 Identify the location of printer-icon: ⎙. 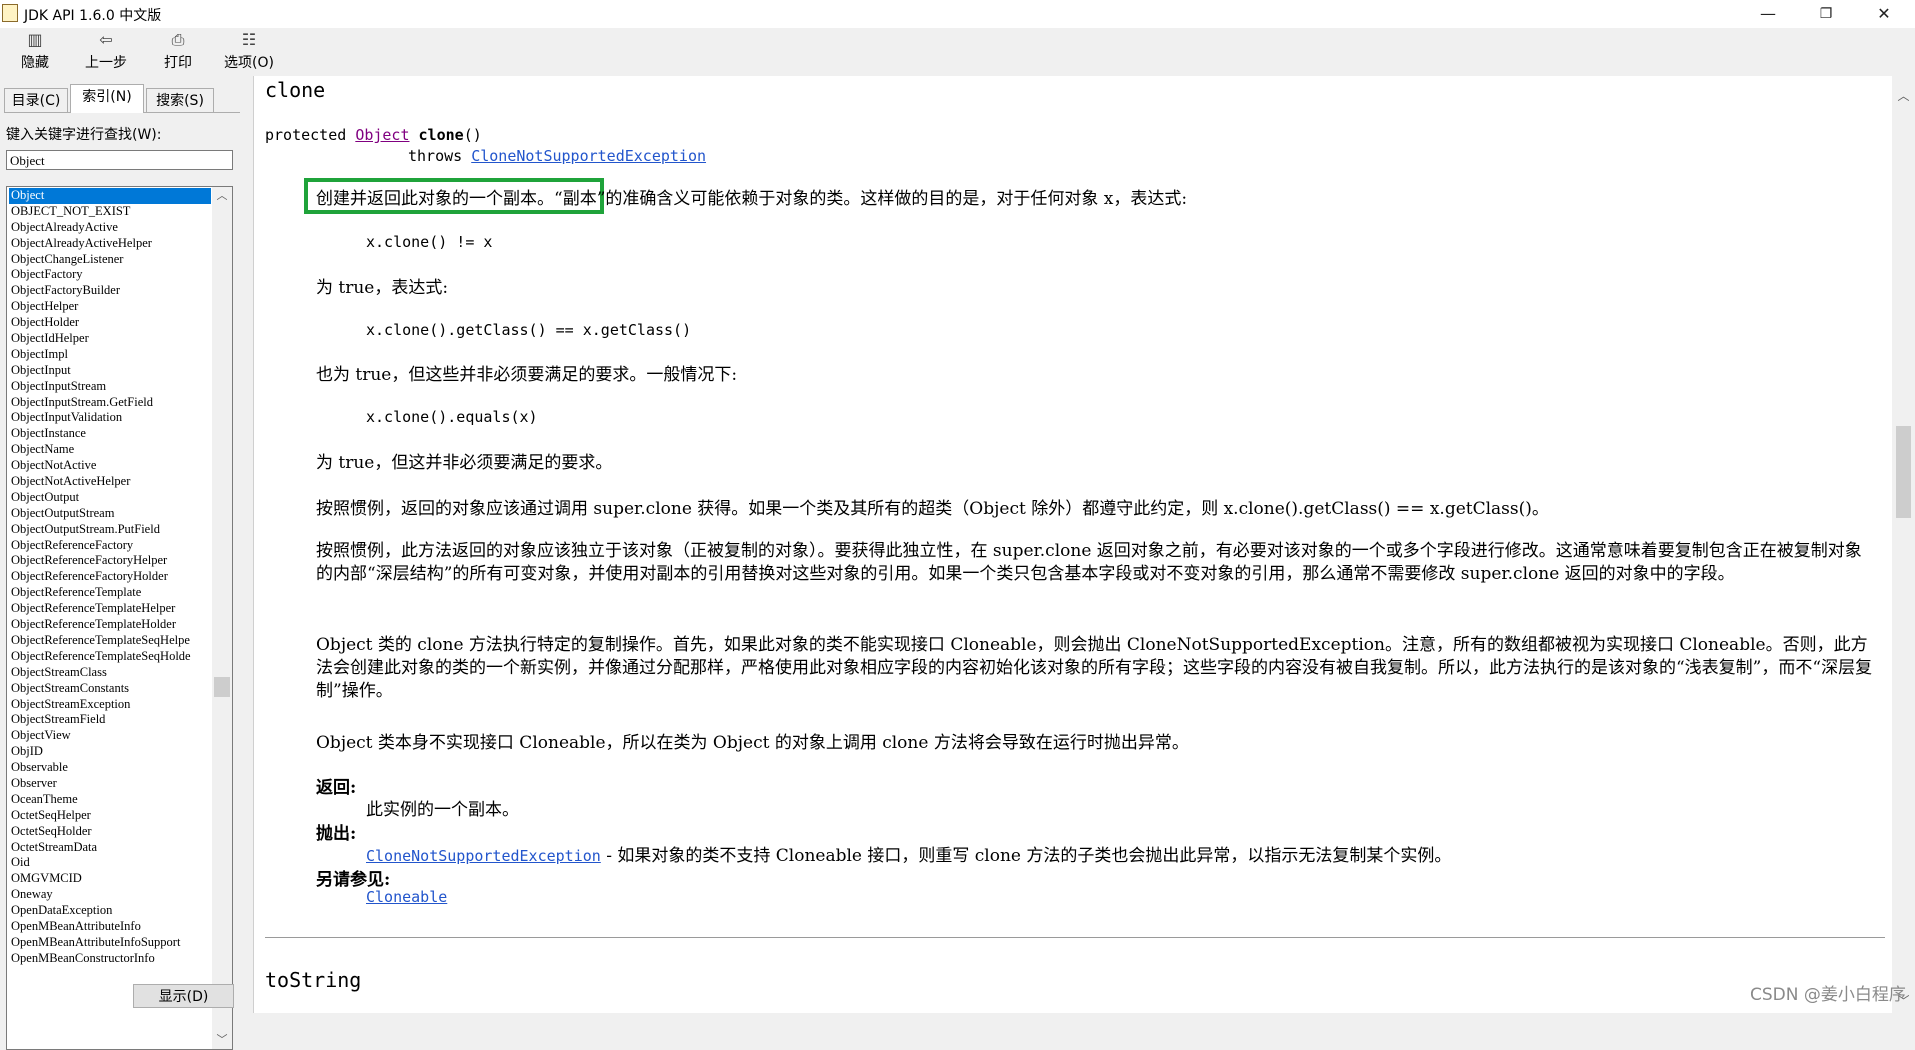
(178, 39).